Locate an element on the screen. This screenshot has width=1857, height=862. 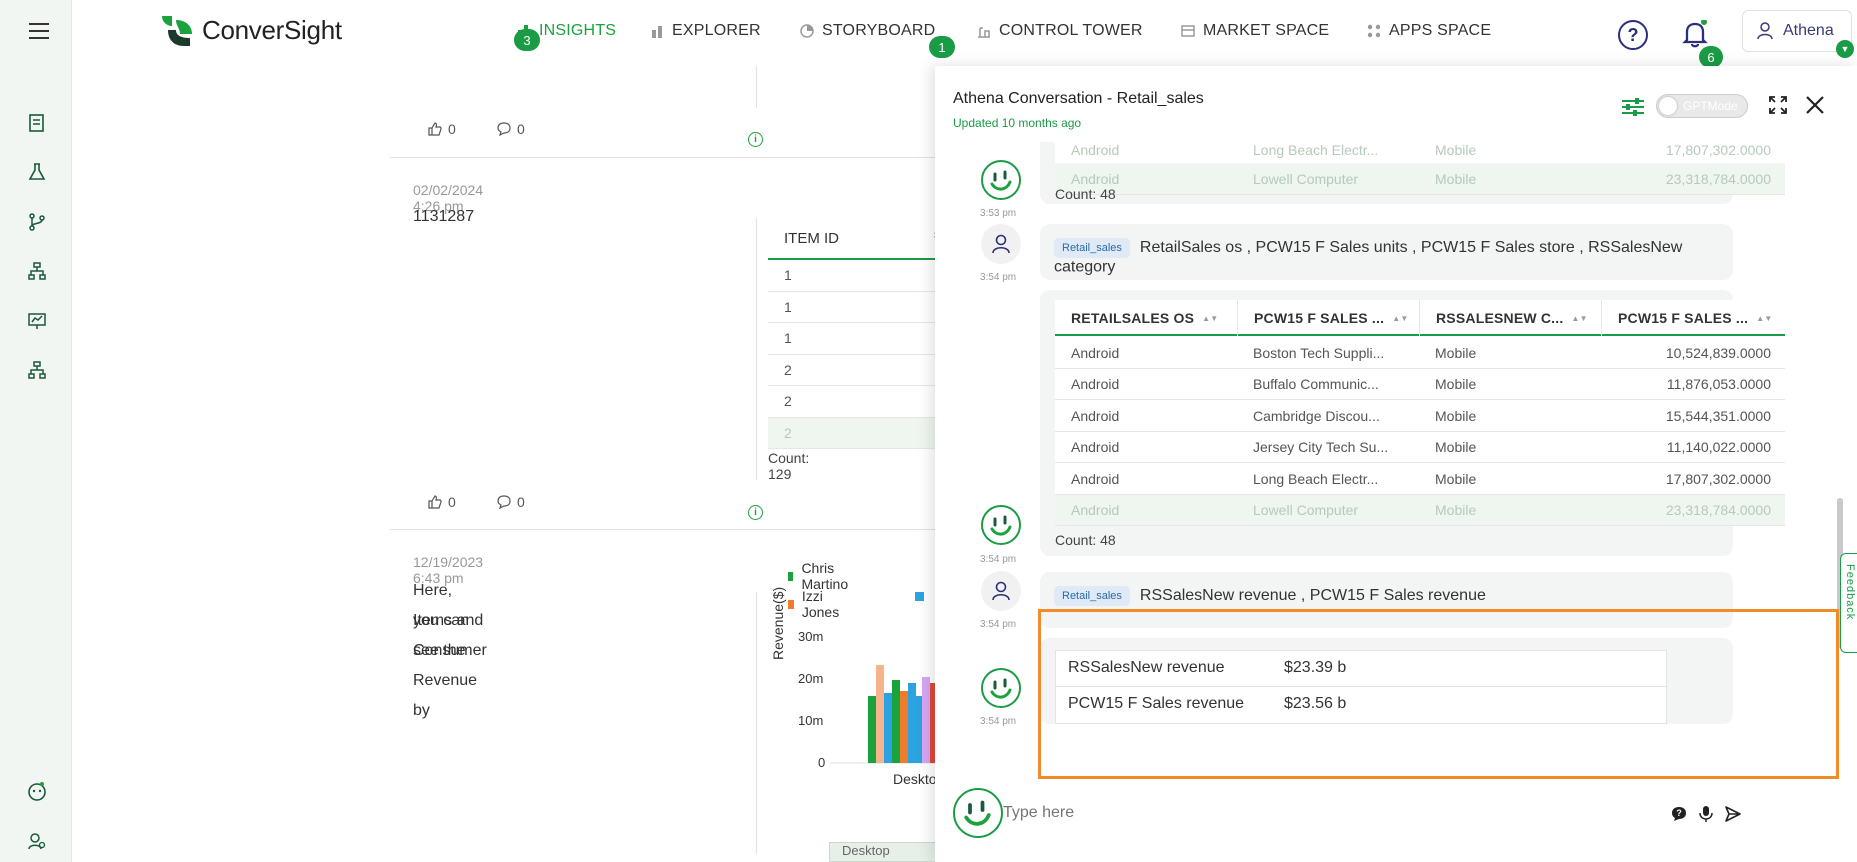
nav-apps-space: APPS SPACE is located at coordinates (1429, 31).